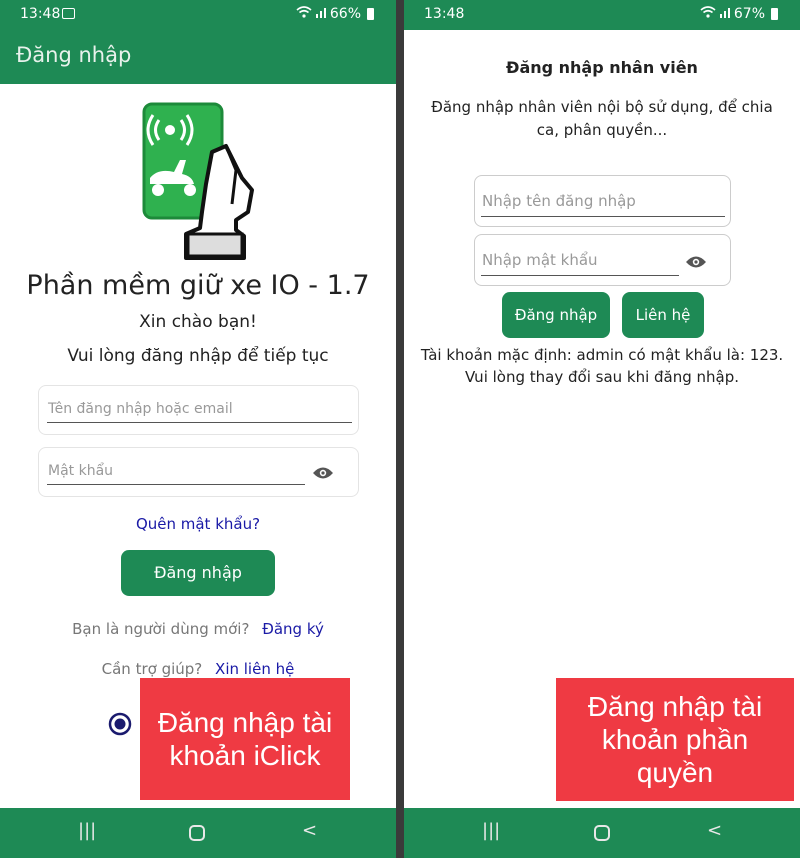 The width and height of the screenshot is (800, 858). I want to click on app-bar-title: Đăng nhập, so click(198, 57).